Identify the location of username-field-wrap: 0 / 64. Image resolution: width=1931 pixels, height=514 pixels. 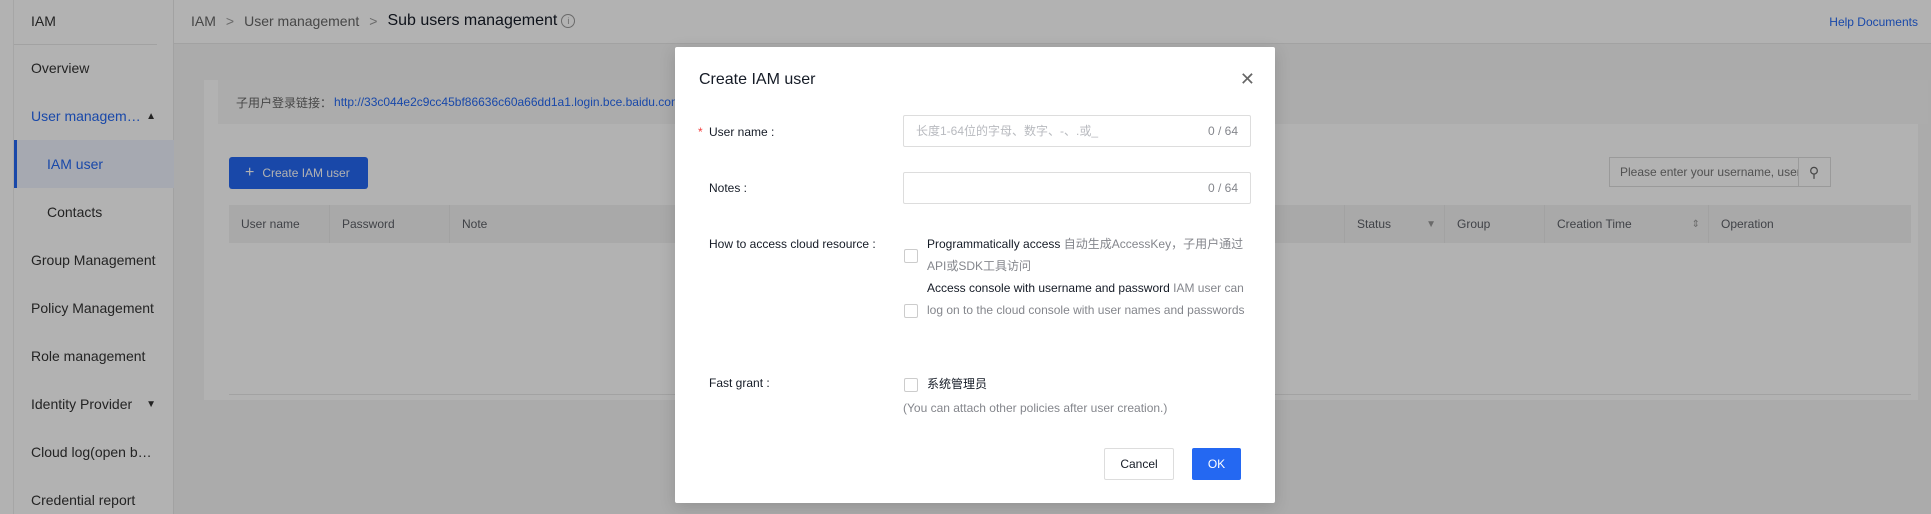
(1077, 131).